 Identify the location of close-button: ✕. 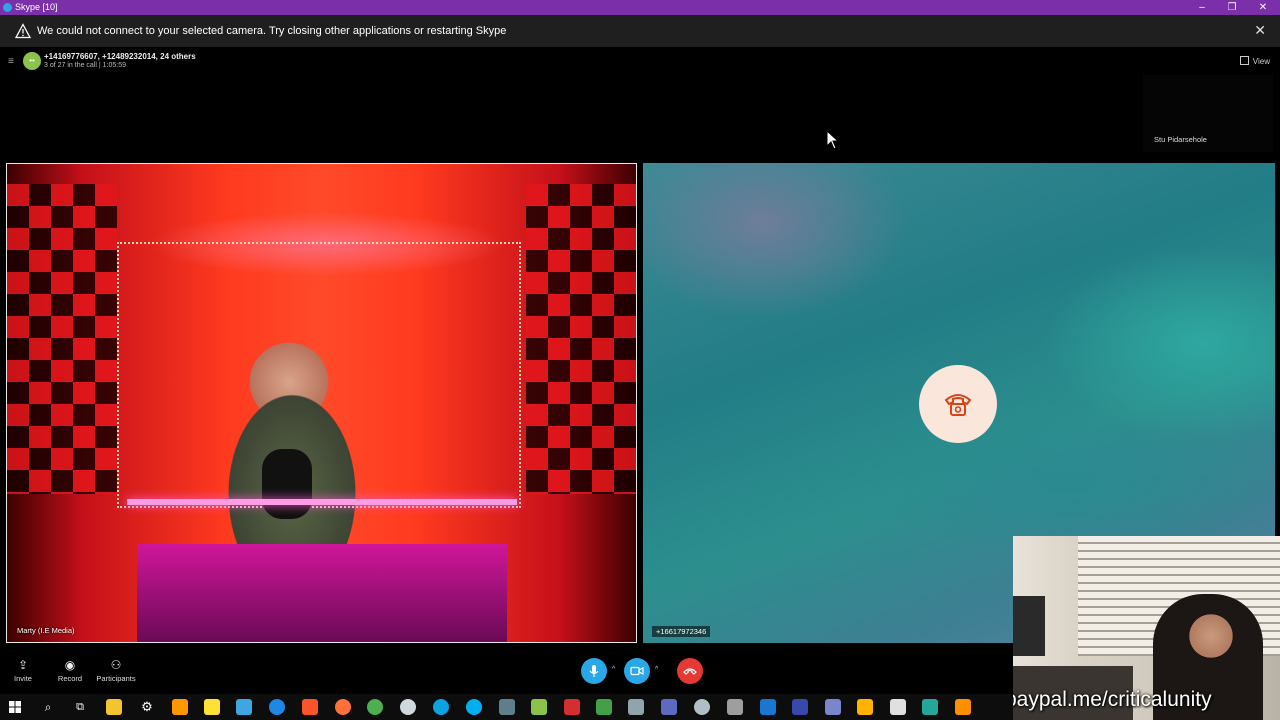
(1263, 7).